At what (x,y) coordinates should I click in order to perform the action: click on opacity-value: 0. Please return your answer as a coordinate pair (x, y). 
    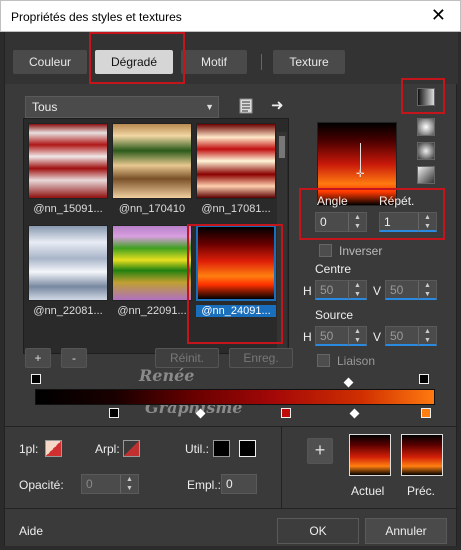
    Looking at the image, I should click on (89, 484).